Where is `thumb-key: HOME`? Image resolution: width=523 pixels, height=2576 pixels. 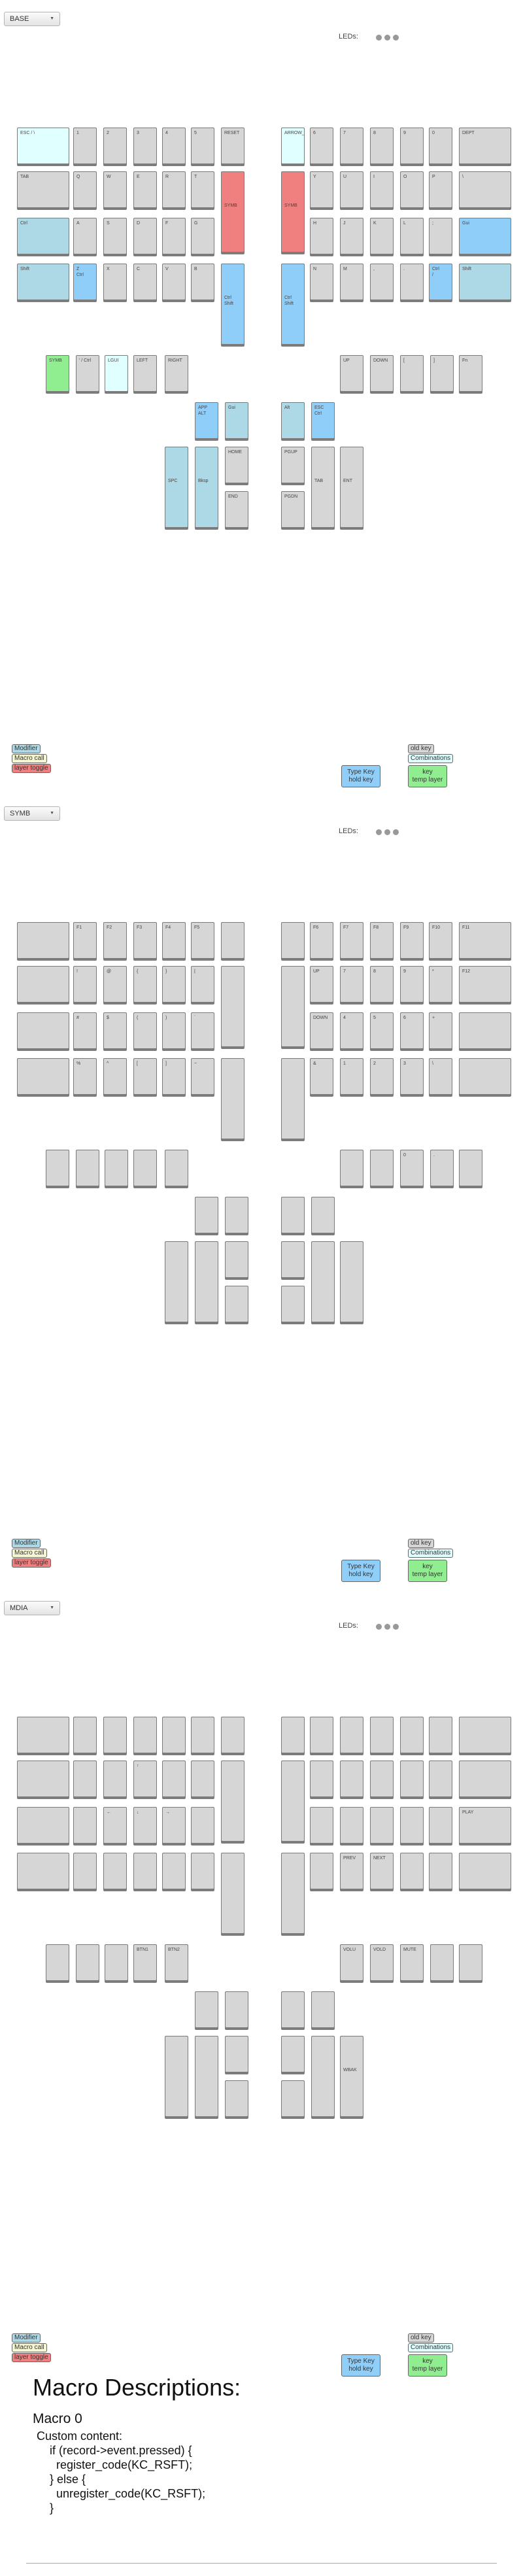
thumb-key: HOME is located at coordinates (237, 465).